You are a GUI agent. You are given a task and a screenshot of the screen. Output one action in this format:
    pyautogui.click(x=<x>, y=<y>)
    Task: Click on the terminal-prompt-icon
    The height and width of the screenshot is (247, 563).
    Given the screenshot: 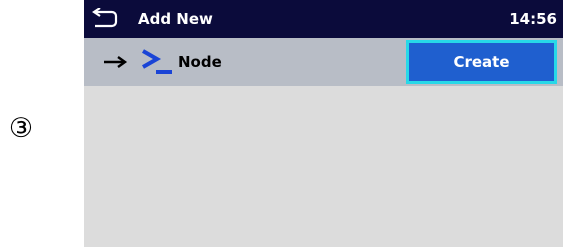 What is the action you would take?
    pyautogui.click(x=157, y=61)
    